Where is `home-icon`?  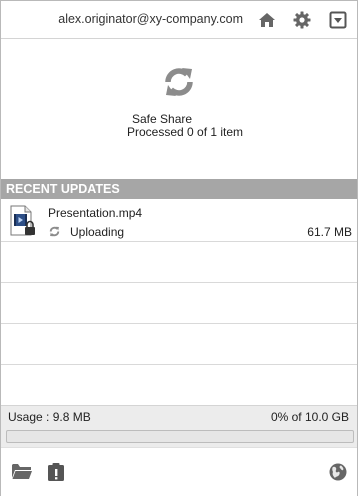 home-icon is located at coordinates (267, 20).